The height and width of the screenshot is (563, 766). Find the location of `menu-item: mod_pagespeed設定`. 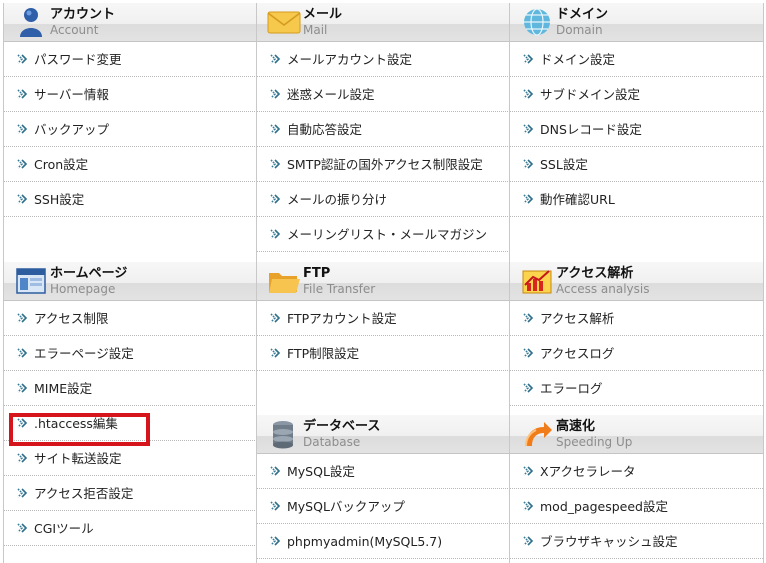

menu-item: mod_pagespeed設定 is located at coordinates (636, 506).